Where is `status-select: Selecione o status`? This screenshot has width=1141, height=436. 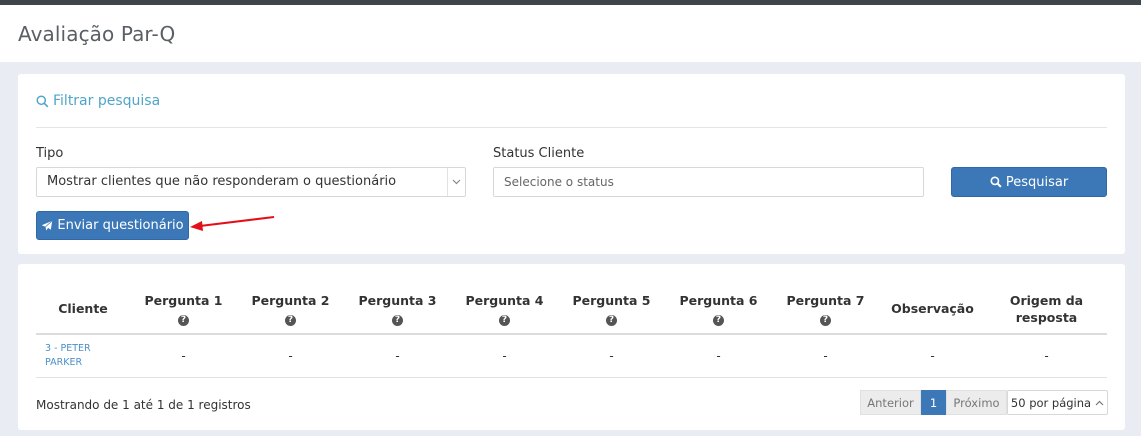
status-select: Selecione o status is located at coordinates (708, 182).